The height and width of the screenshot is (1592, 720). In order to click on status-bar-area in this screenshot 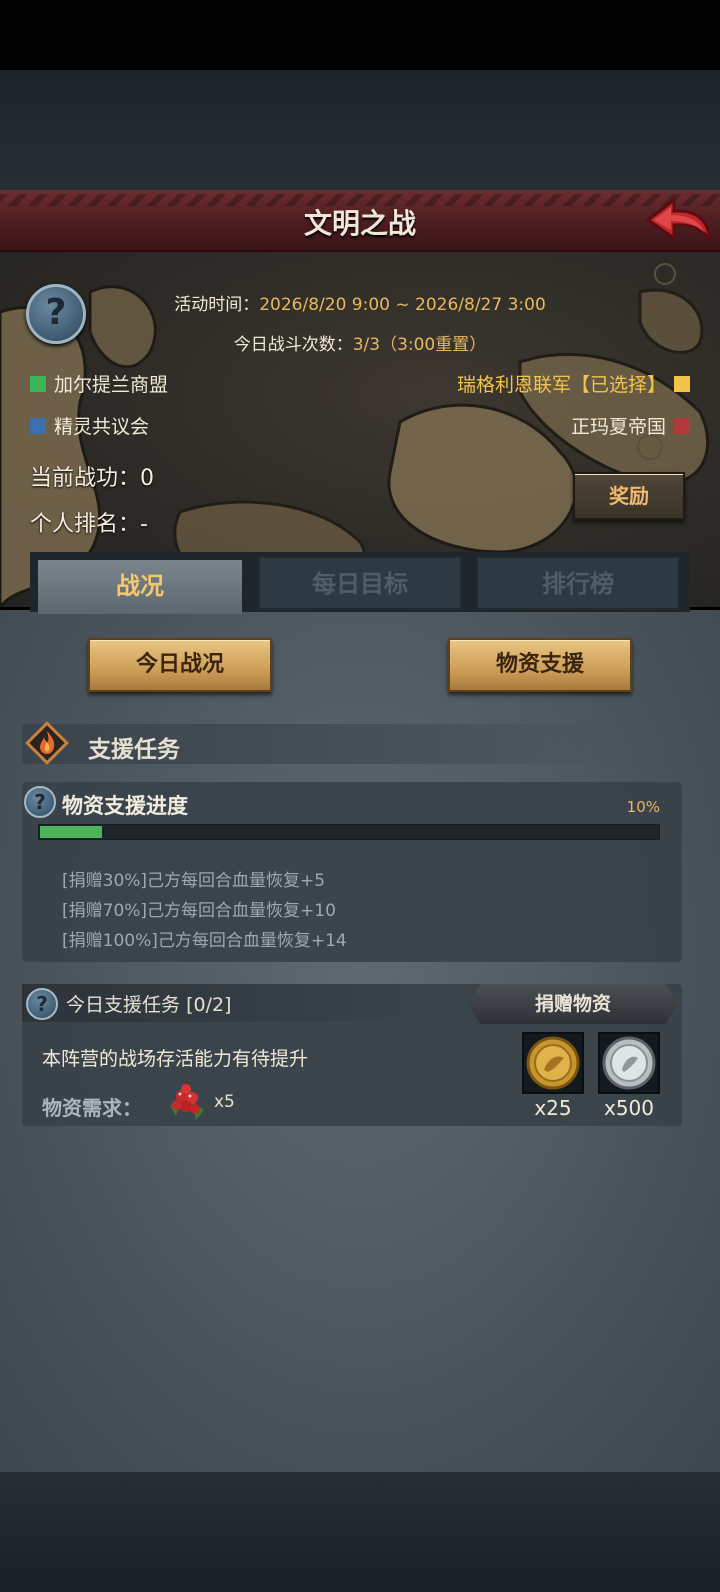, I will do `click(360, 35)`.